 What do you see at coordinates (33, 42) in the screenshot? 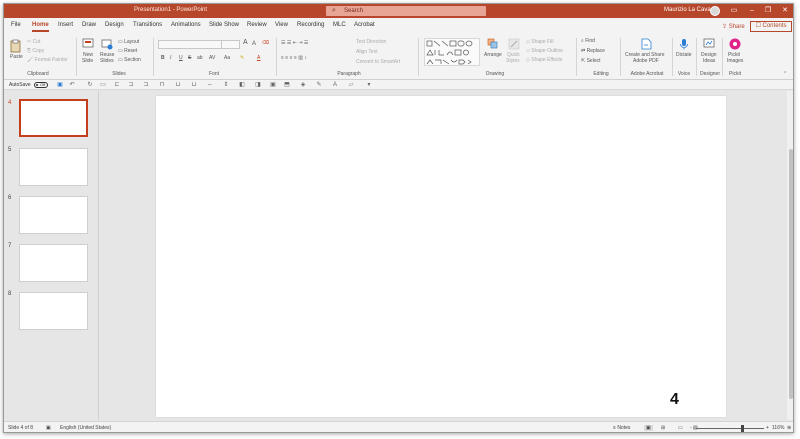
I see `cut-button: ✂ Cut` at bounding box center [33, 42].